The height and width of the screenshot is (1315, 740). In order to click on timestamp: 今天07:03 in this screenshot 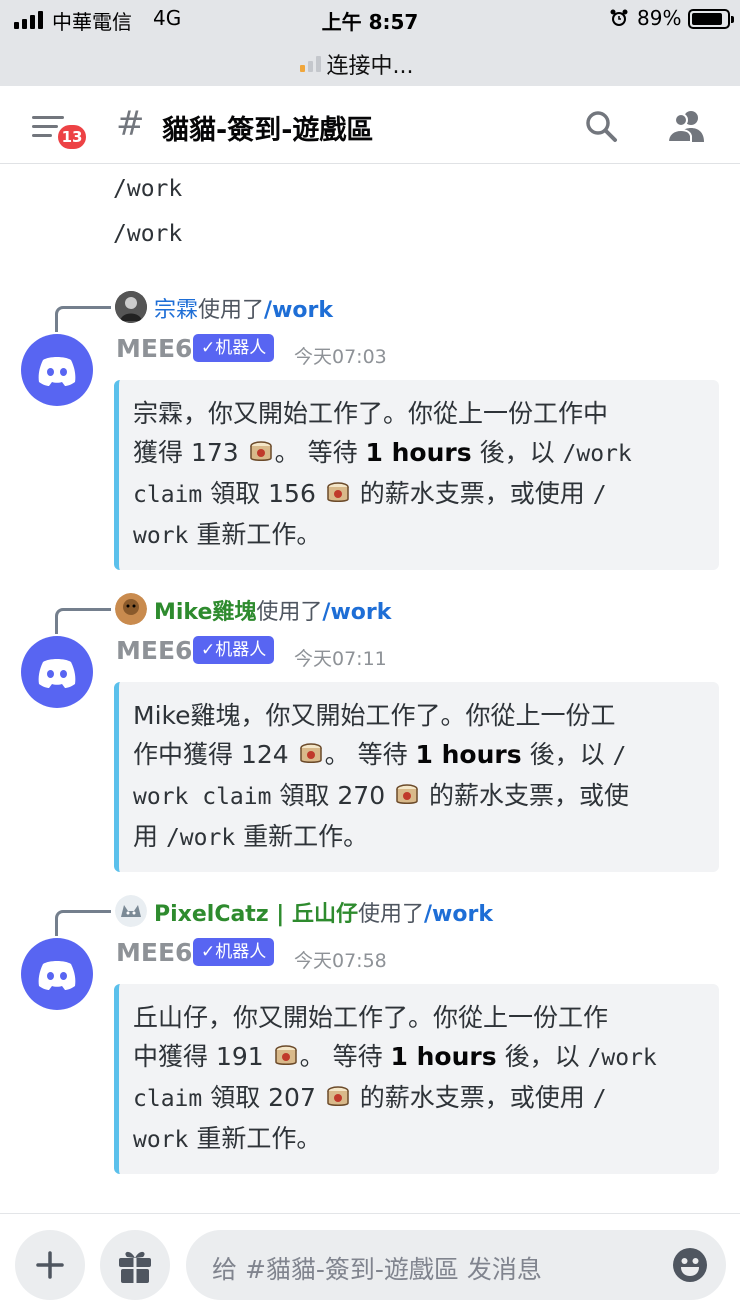, I will do `click(340, 357)`.